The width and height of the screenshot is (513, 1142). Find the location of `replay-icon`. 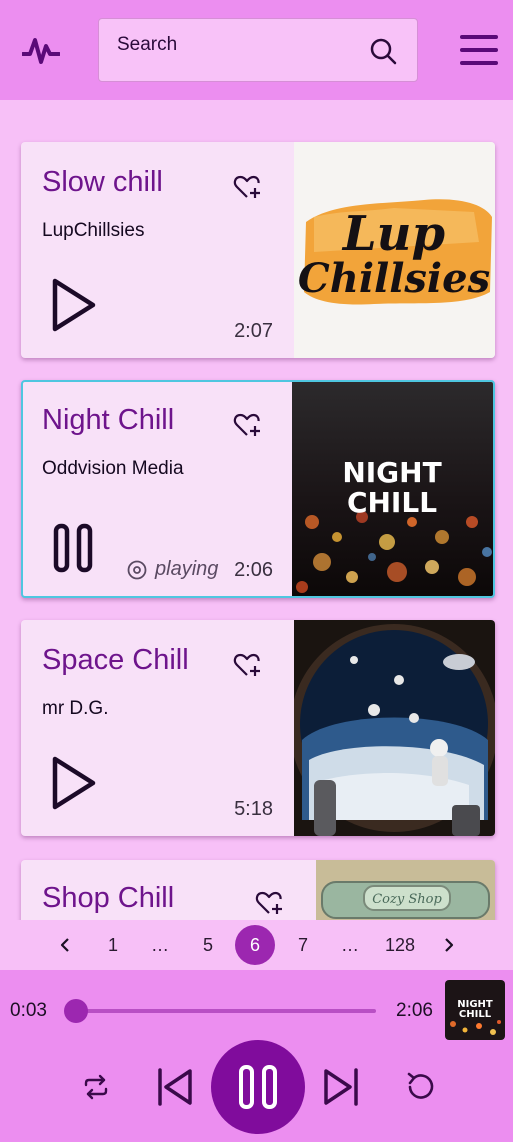

replay-icon is located at coordinates (420, 1086).